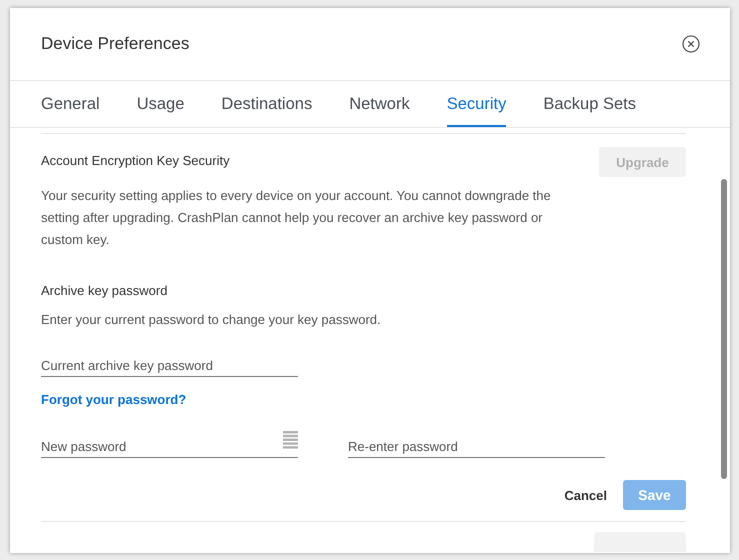 Image resolution: width=739 pixels, height=560 pixels. What do you see at coordinates (113, 399) in the screenshot?
I see `forgot-password-link: Forgot your password?` at bounding box center [113, 399].